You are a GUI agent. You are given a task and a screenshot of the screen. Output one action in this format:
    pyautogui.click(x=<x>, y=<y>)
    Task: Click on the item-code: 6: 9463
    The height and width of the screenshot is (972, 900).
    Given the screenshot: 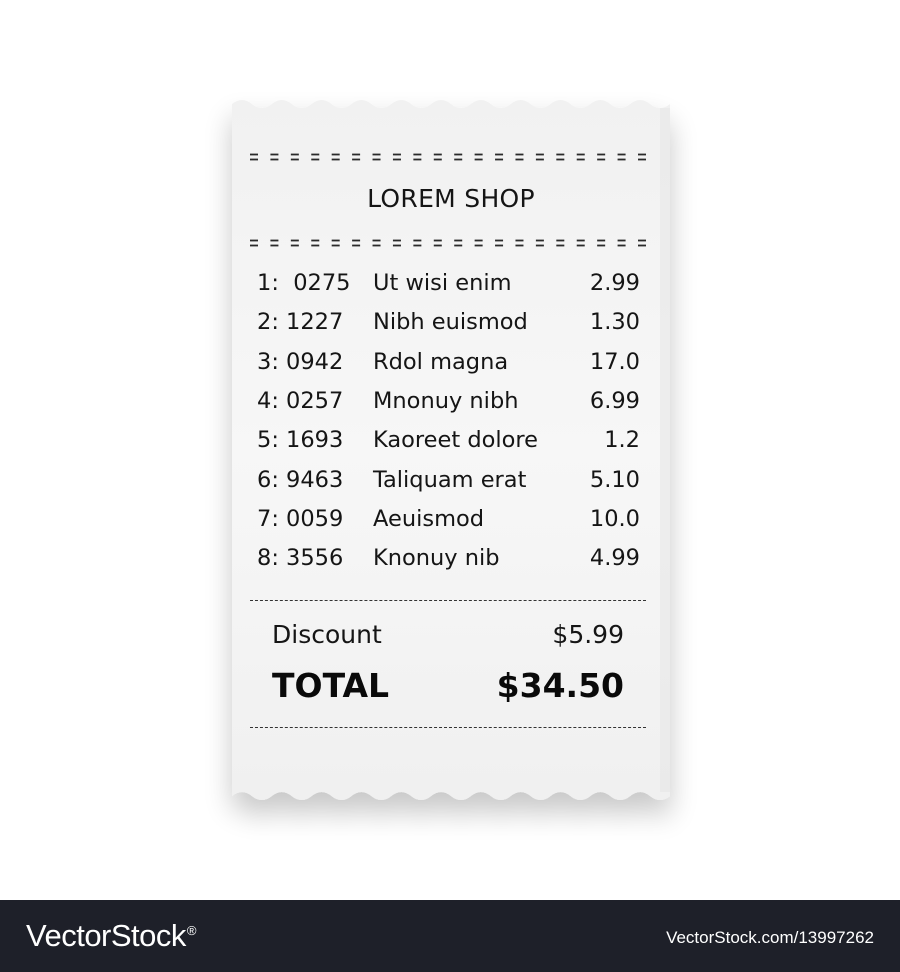 What is the action you would take?
    pyautogui.click(x=300, y=479)
    